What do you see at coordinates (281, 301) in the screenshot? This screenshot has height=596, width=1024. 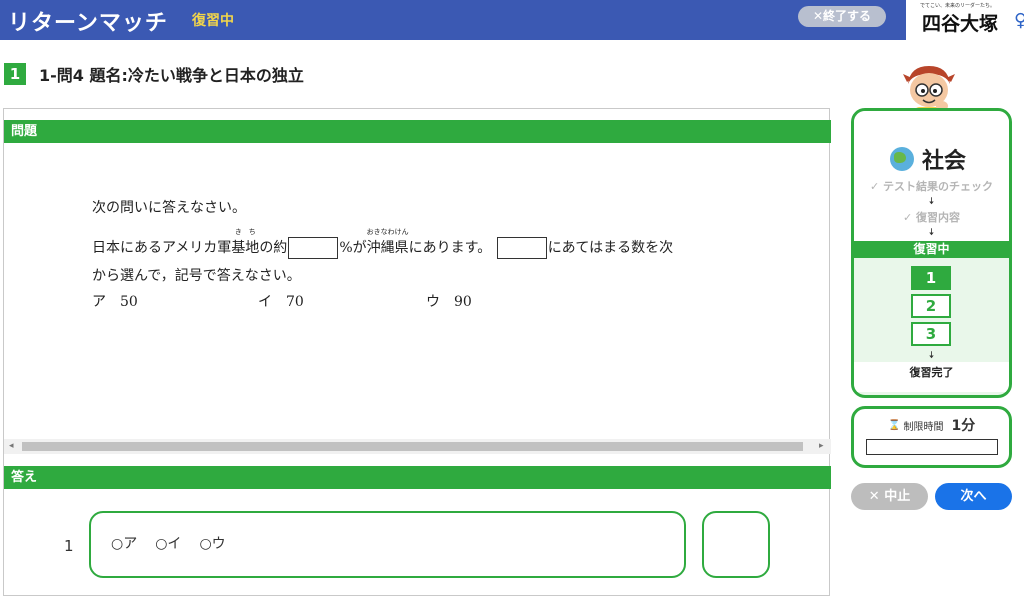 I see `choice-i: イ 70` at bounding box center [281, 301].